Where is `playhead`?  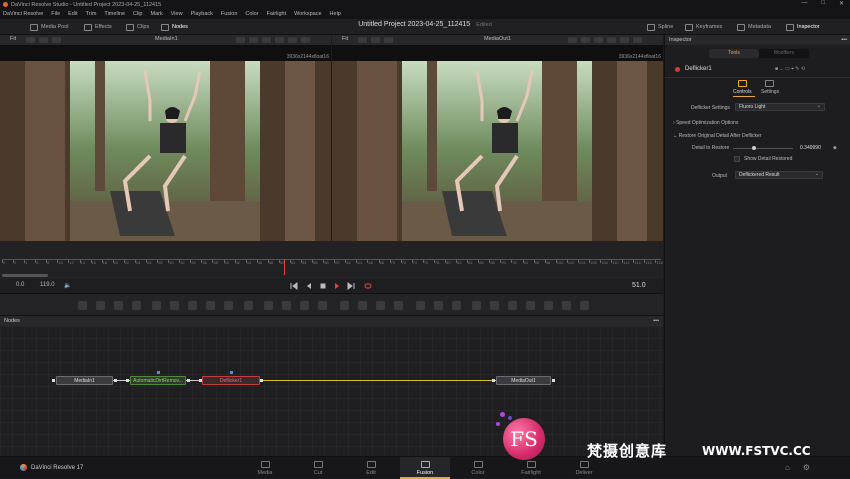 playhead is located at coordinates (285, 267).